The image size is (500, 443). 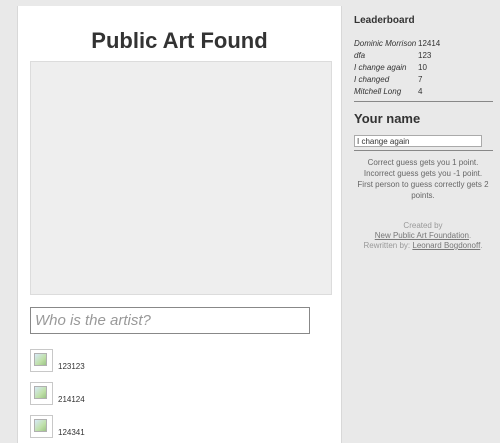 What do you see at coordinates (388, 245) in the screenshot?
I see `credits-rewritten-by: Rewritten by:` at bounding box center [388, 245].